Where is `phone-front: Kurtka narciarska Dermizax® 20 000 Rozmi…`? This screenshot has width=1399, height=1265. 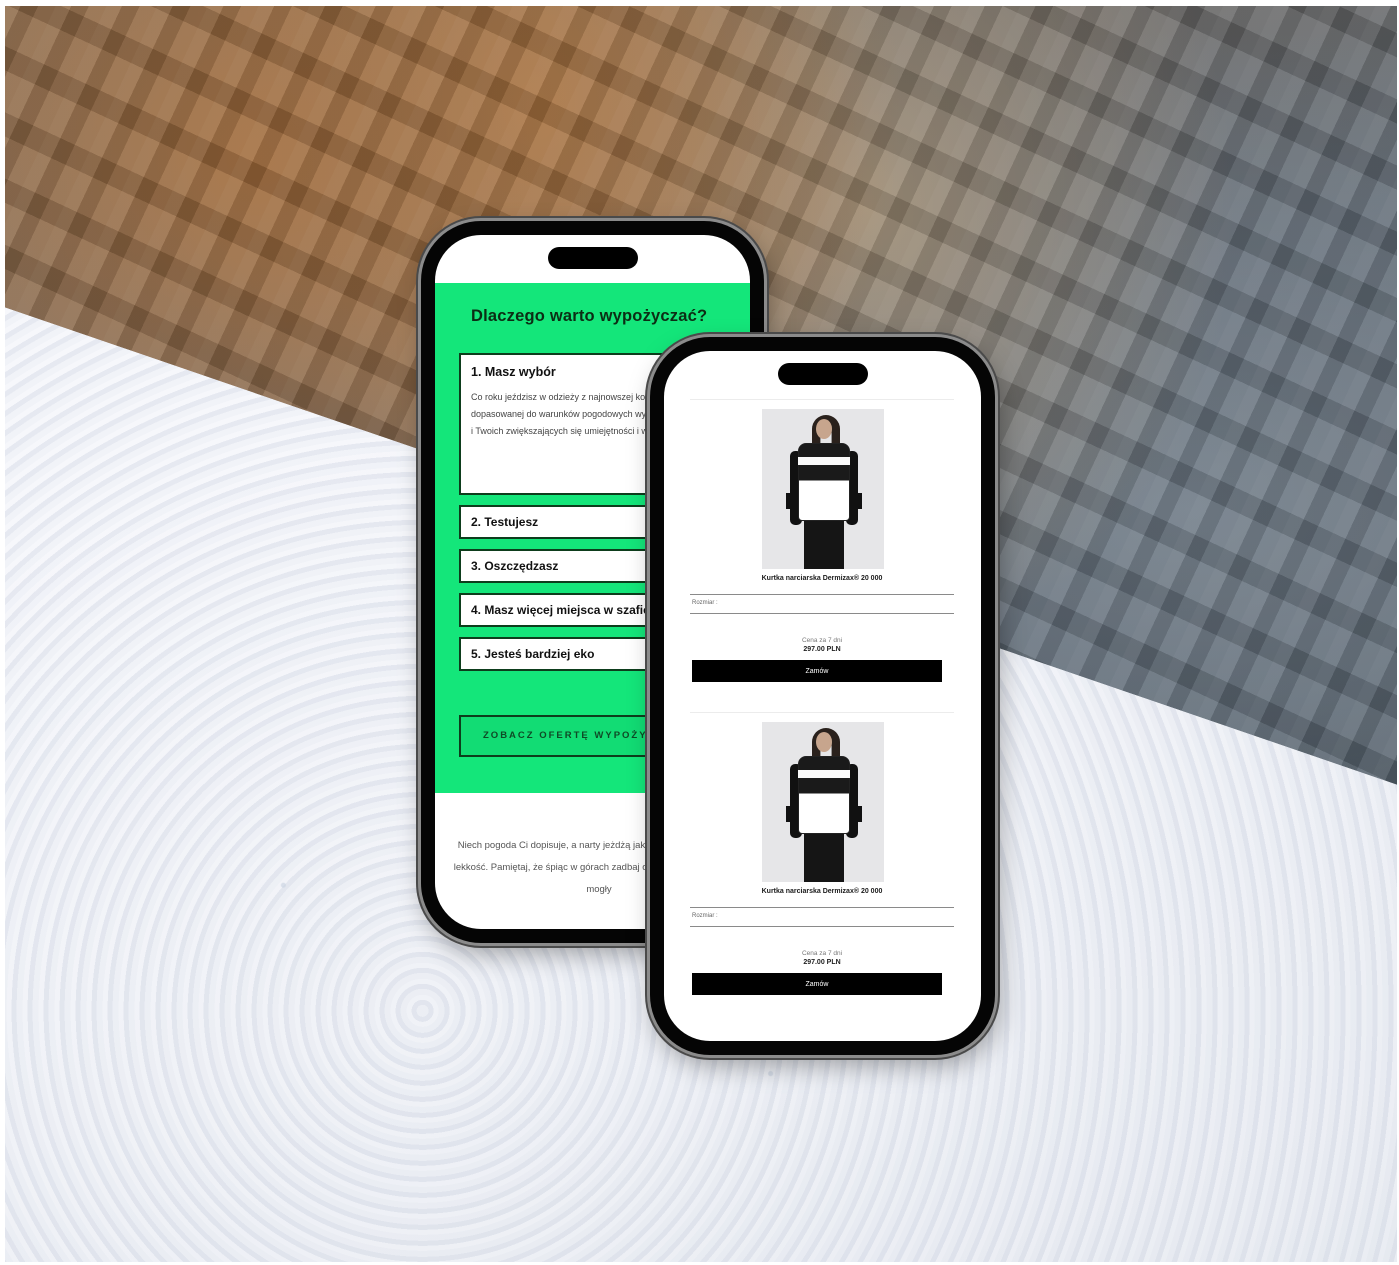 phone-front: Kurtka narciarska Dermizax® 20 000 Rozmi… is located at coordinates (822, 696).